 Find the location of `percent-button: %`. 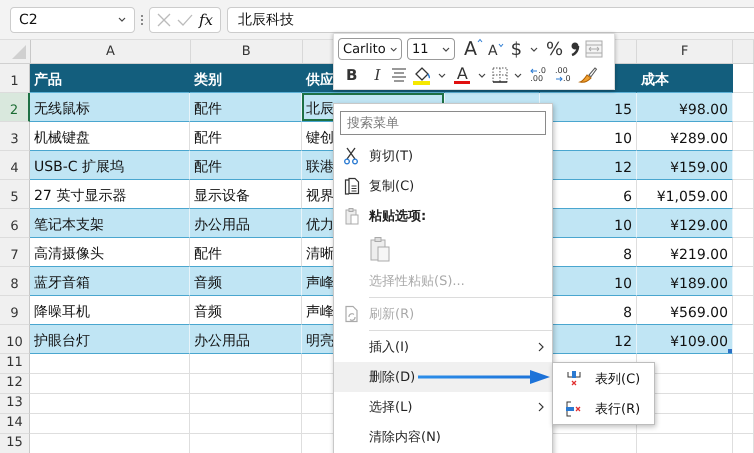

percent-button: % is located at coordinates (555, 49).